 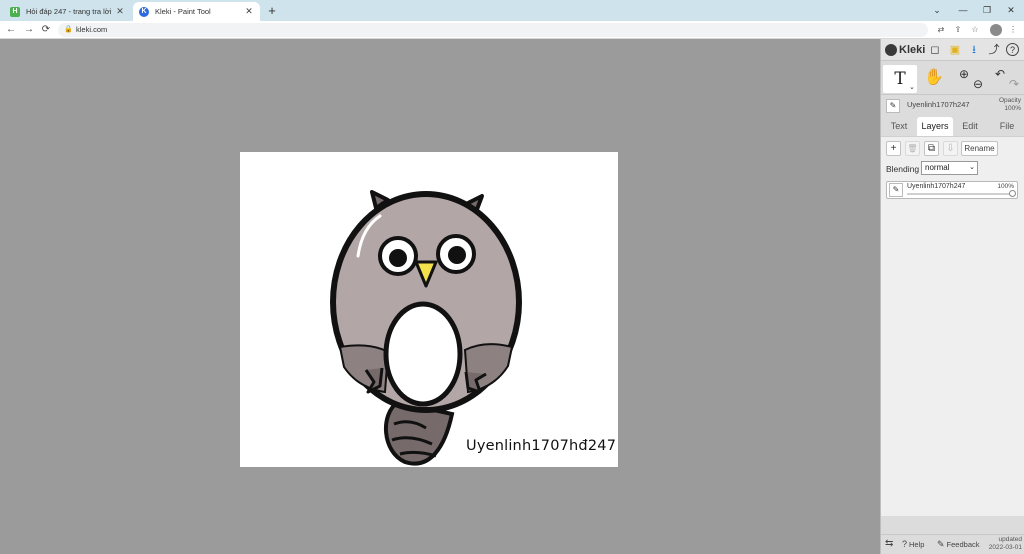 What do you see at coordinates (941, 30) in the screenshot?
I see `translate-icon: ⇄` at bounding box center [941, 30].